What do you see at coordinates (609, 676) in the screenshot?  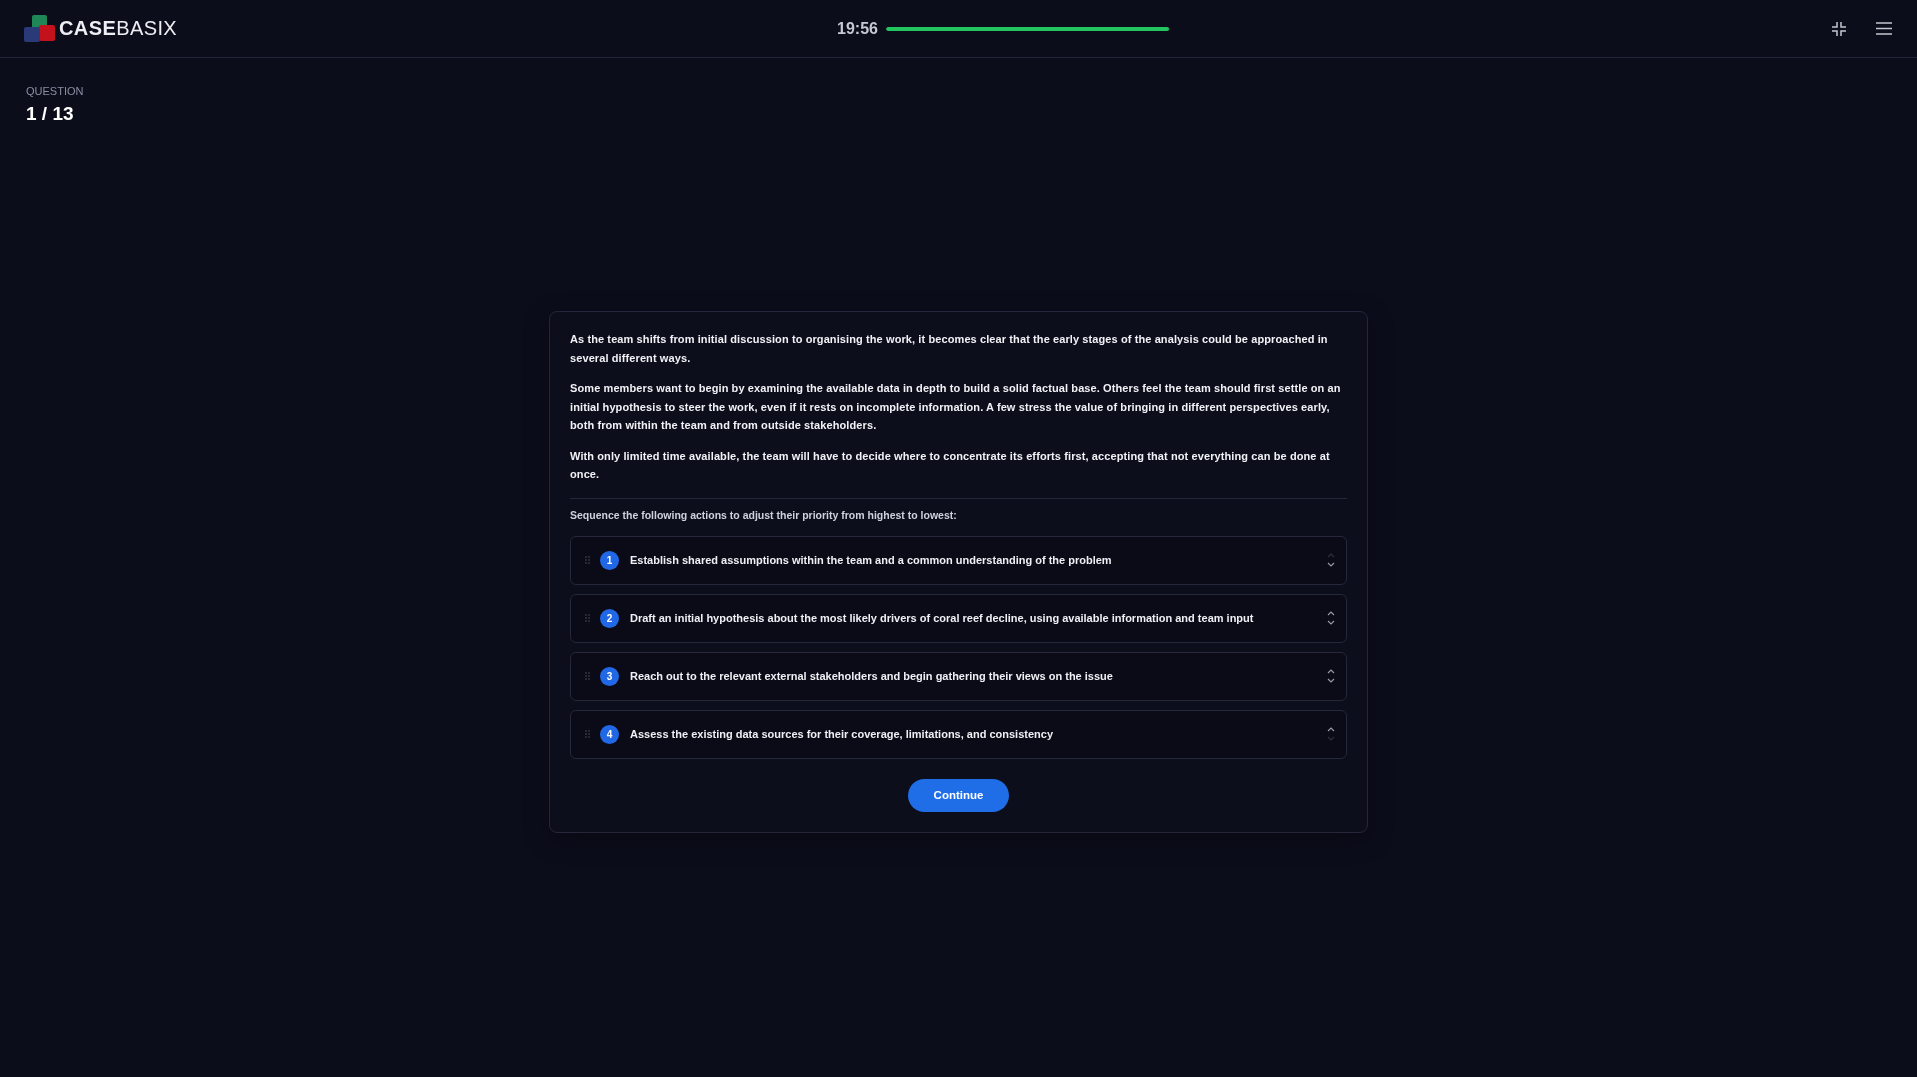 I see `rank-badge: 3` at bounding box center [609, 676].